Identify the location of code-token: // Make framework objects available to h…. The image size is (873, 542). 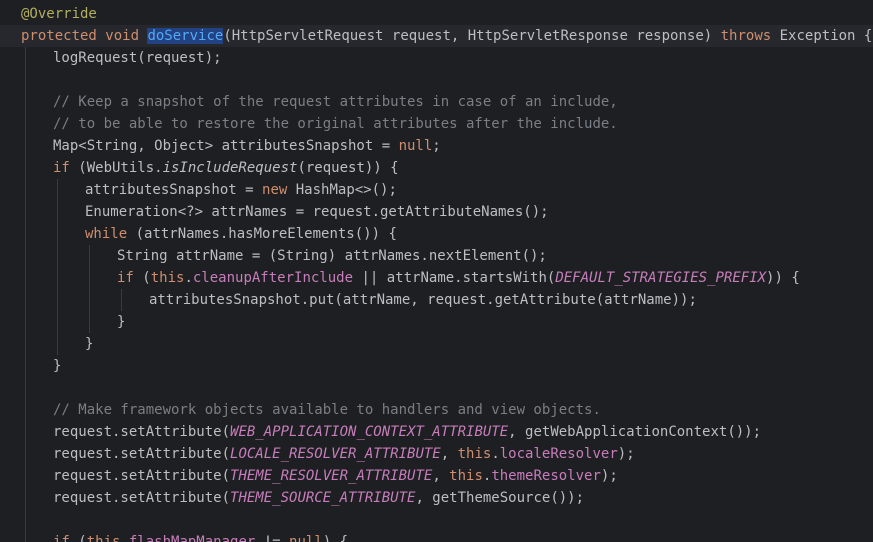
(327, 410).